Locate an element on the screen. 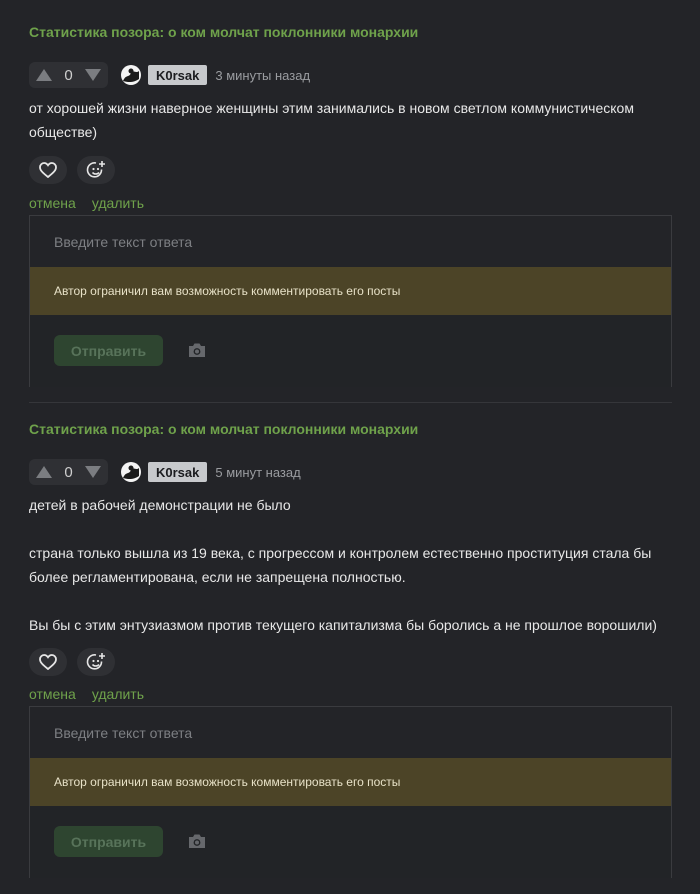 The image size is (700, 894). comment-text: детей в рабочей демонстрации не было is located at coordinates (160, 505).